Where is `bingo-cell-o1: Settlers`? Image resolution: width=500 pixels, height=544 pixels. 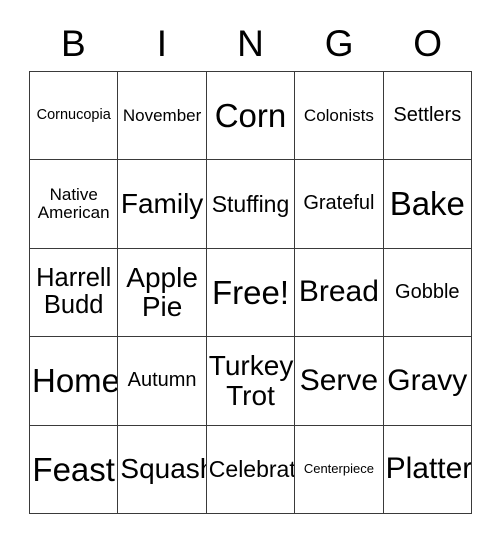 bingo-cell-o1: Settlers is located at coordinates (427, 116).